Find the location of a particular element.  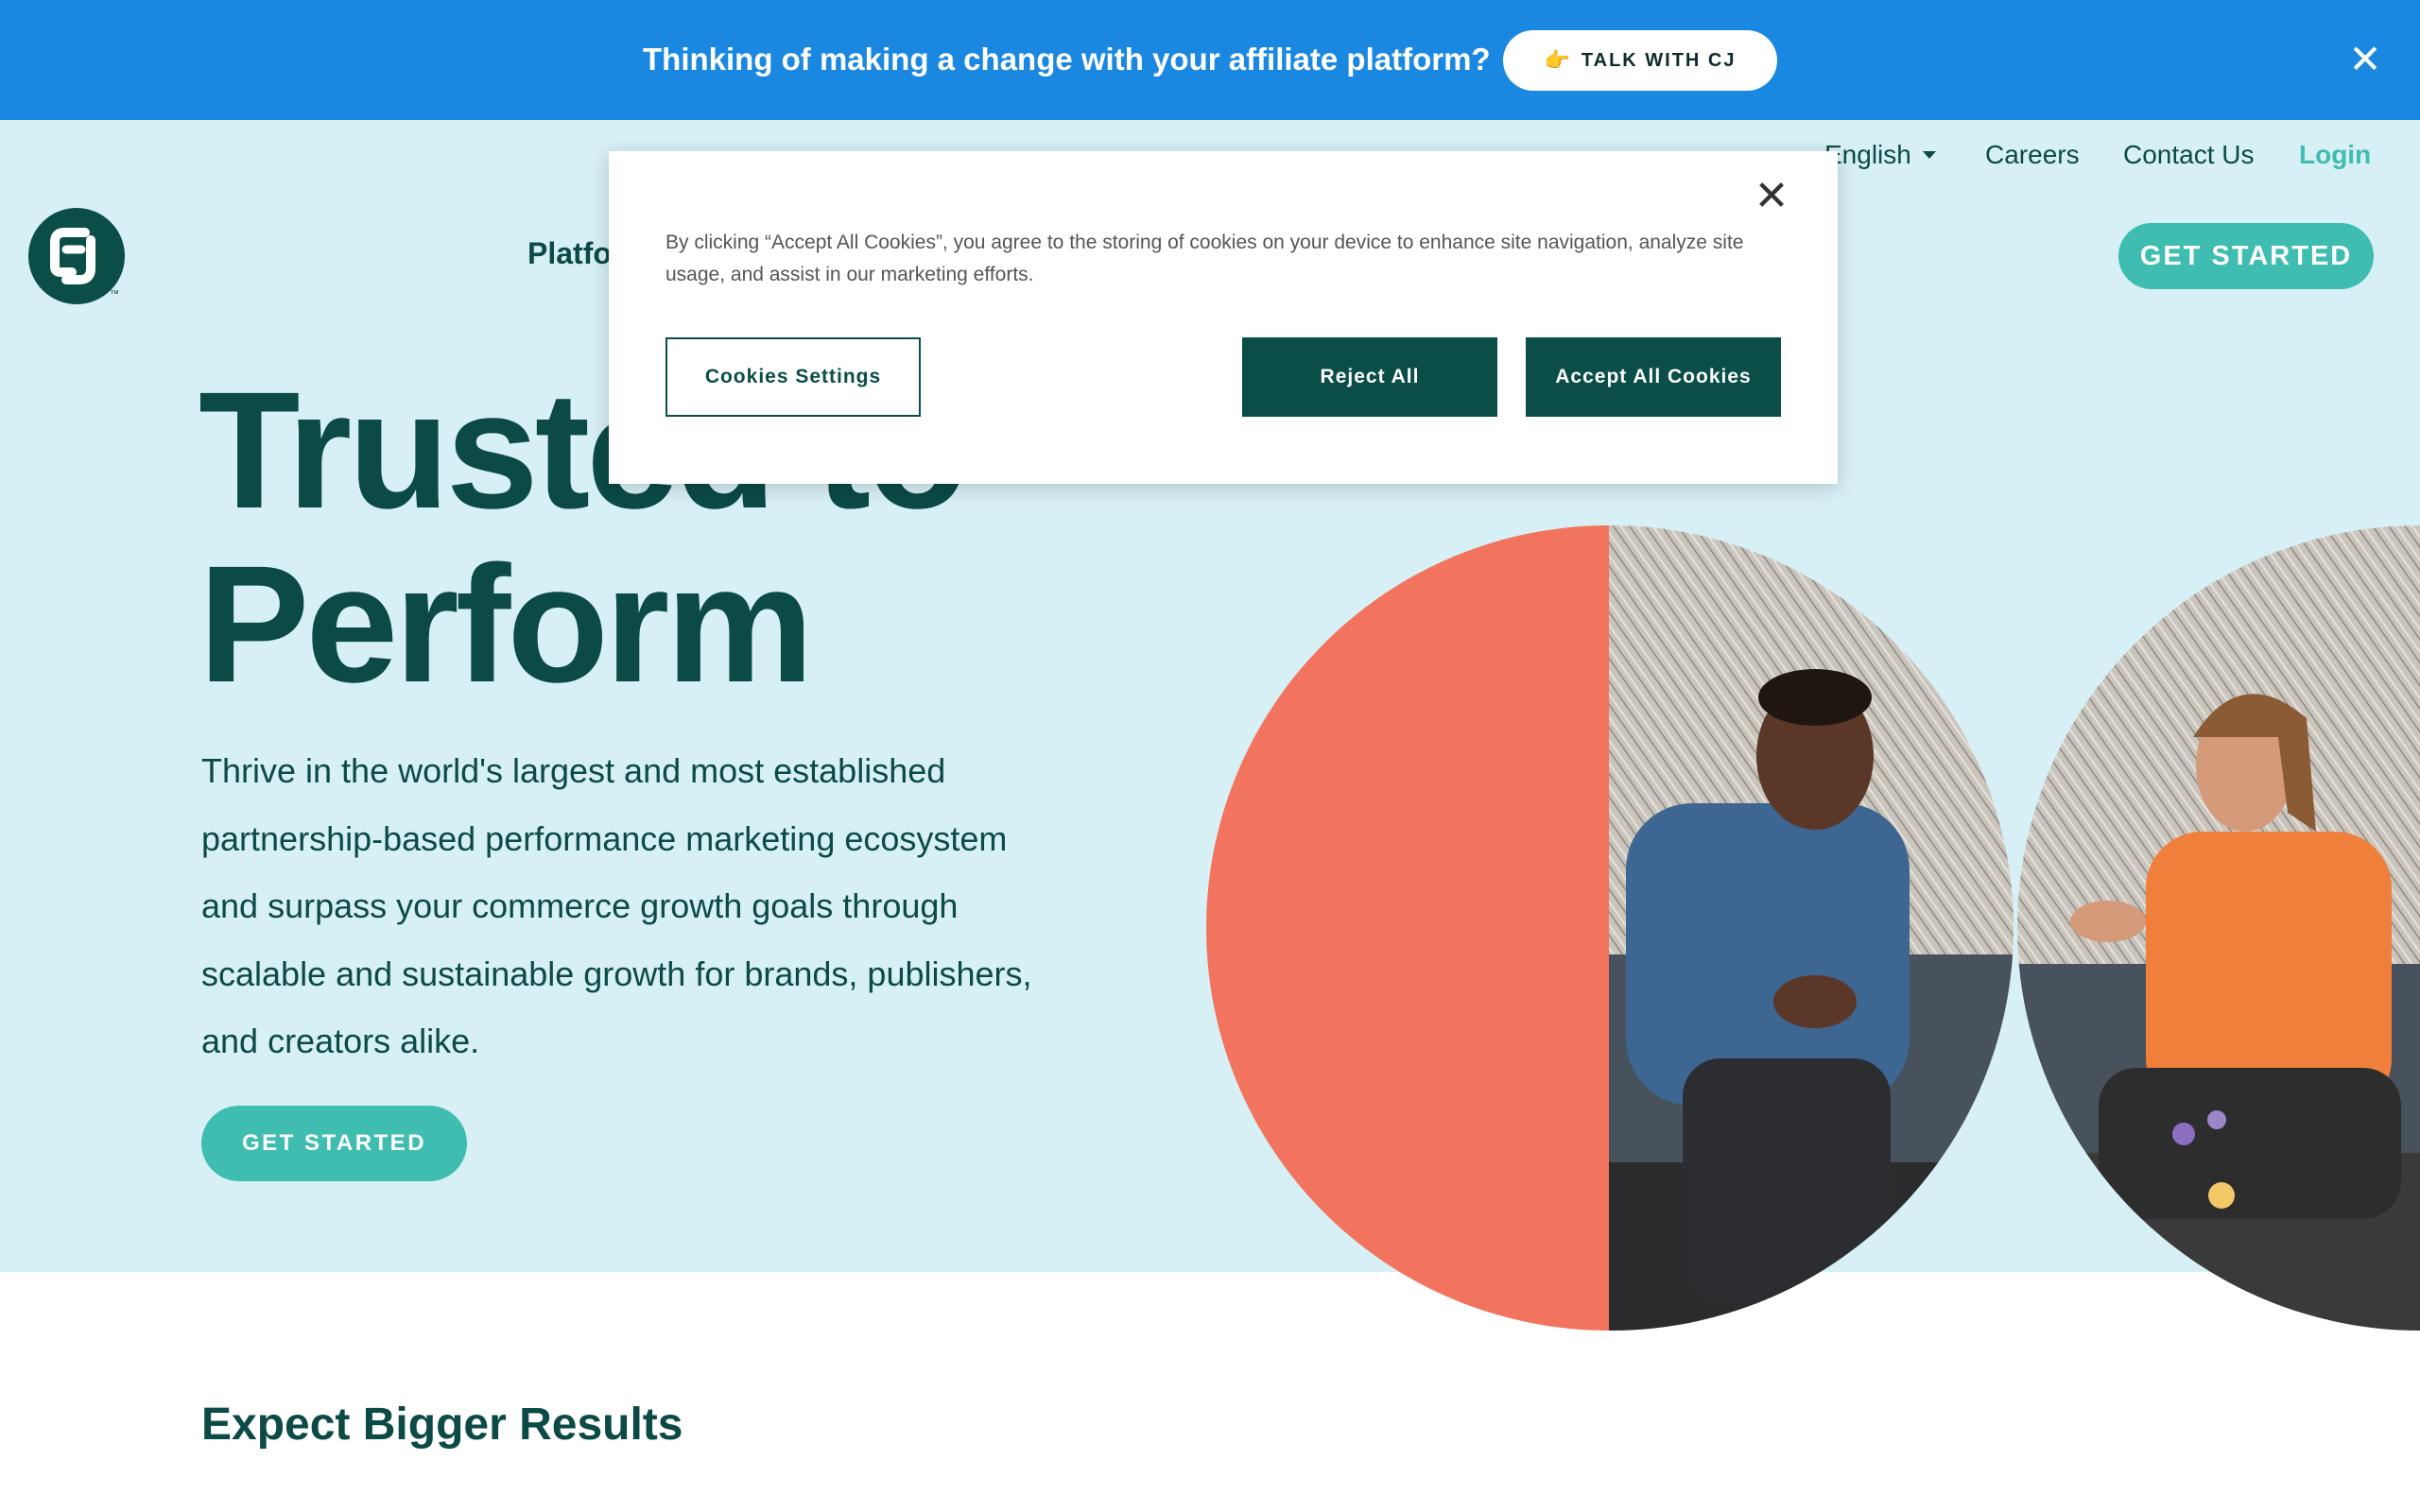

cj-logo-mark-icon is located at coordinates (72, 256).